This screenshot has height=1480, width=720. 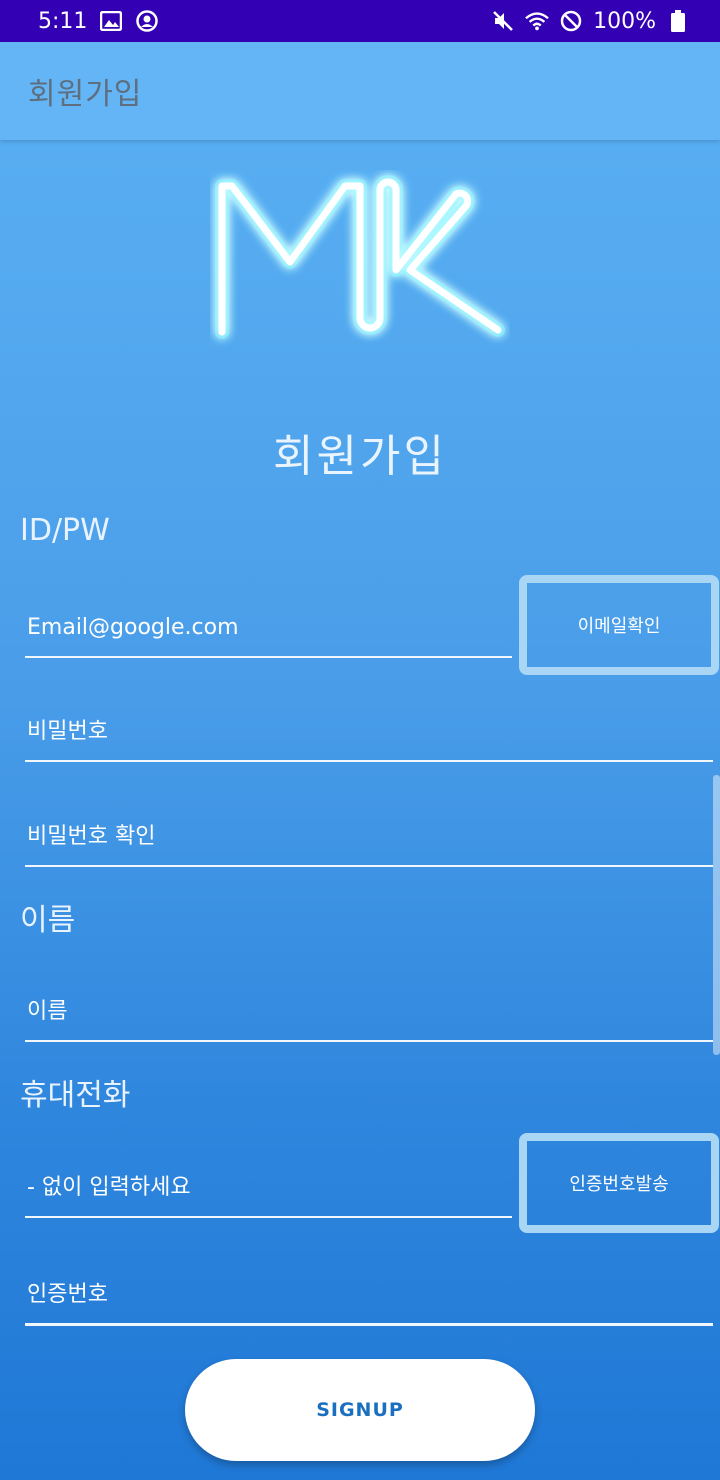 I want to click on status-time: 5:11, so click(x=63, y=21).